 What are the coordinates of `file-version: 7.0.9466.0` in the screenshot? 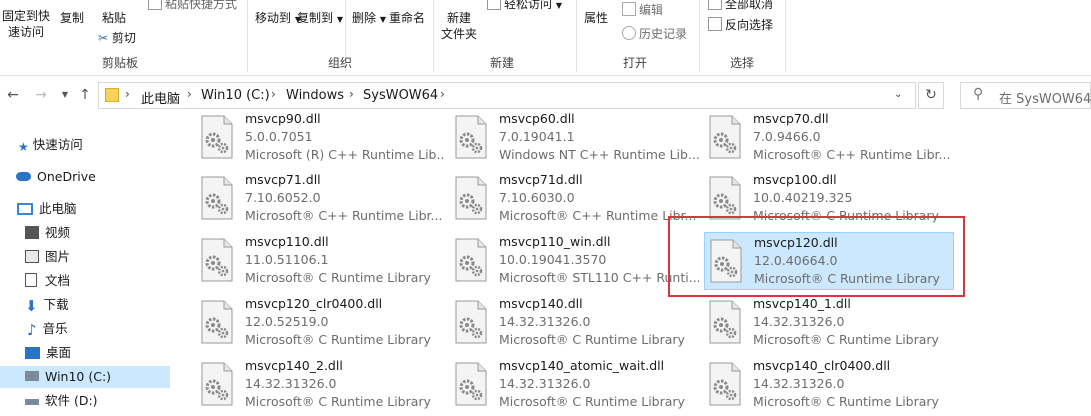 It's located at (787, 136).